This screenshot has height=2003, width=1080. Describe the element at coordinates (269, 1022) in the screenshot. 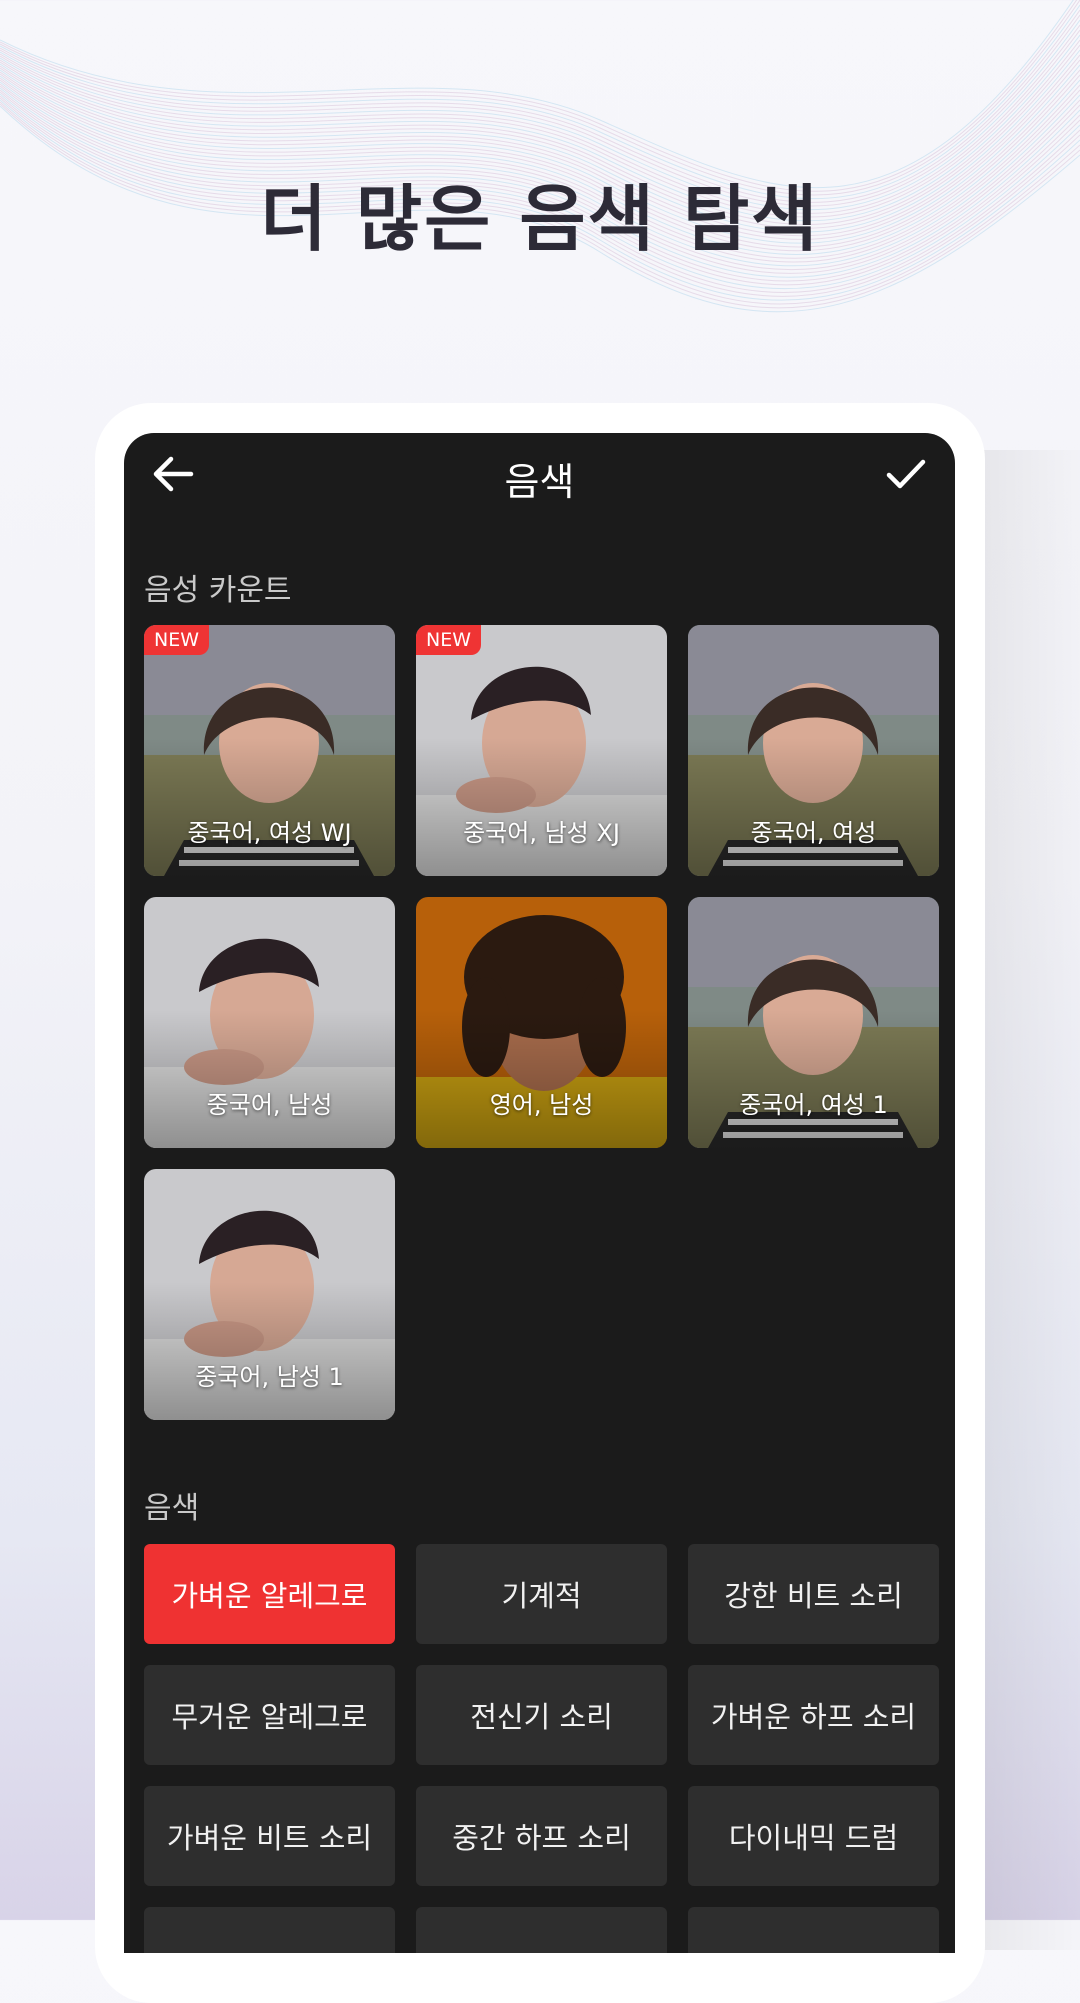

I see `voice-card: 중국어, 남성` at that location.